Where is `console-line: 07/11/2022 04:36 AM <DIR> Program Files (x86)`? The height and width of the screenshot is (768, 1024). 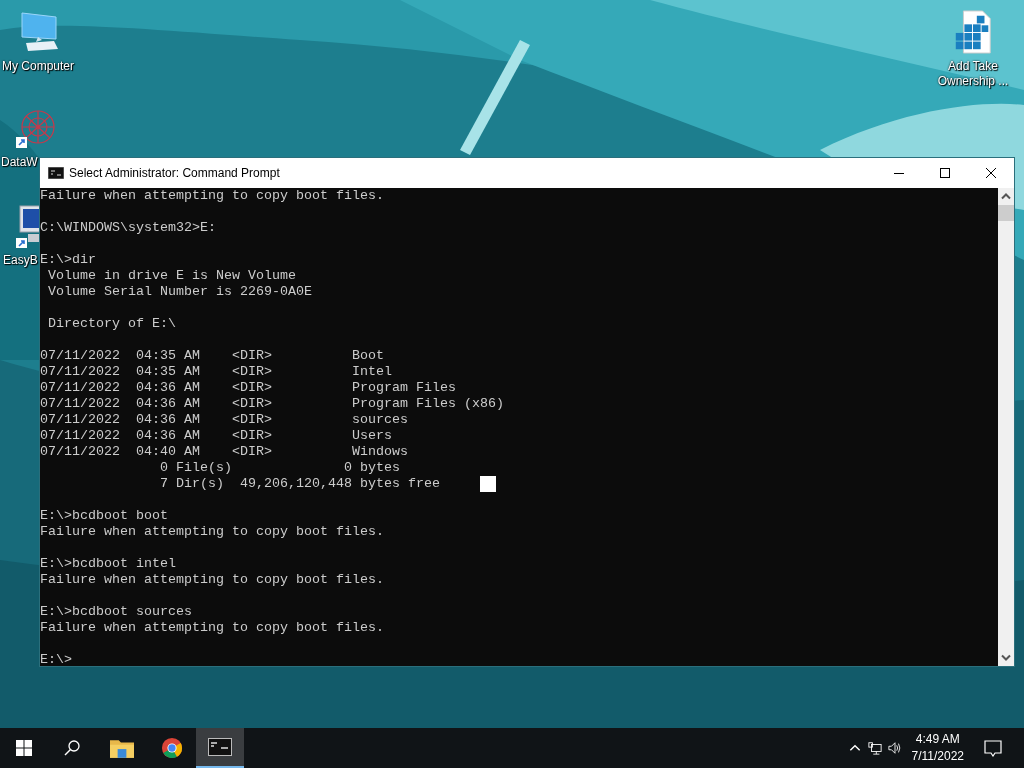 console-line: 07/11/2022 04:36 AM <DIR> Program Files (x86) is located at coordinates (272, 404).